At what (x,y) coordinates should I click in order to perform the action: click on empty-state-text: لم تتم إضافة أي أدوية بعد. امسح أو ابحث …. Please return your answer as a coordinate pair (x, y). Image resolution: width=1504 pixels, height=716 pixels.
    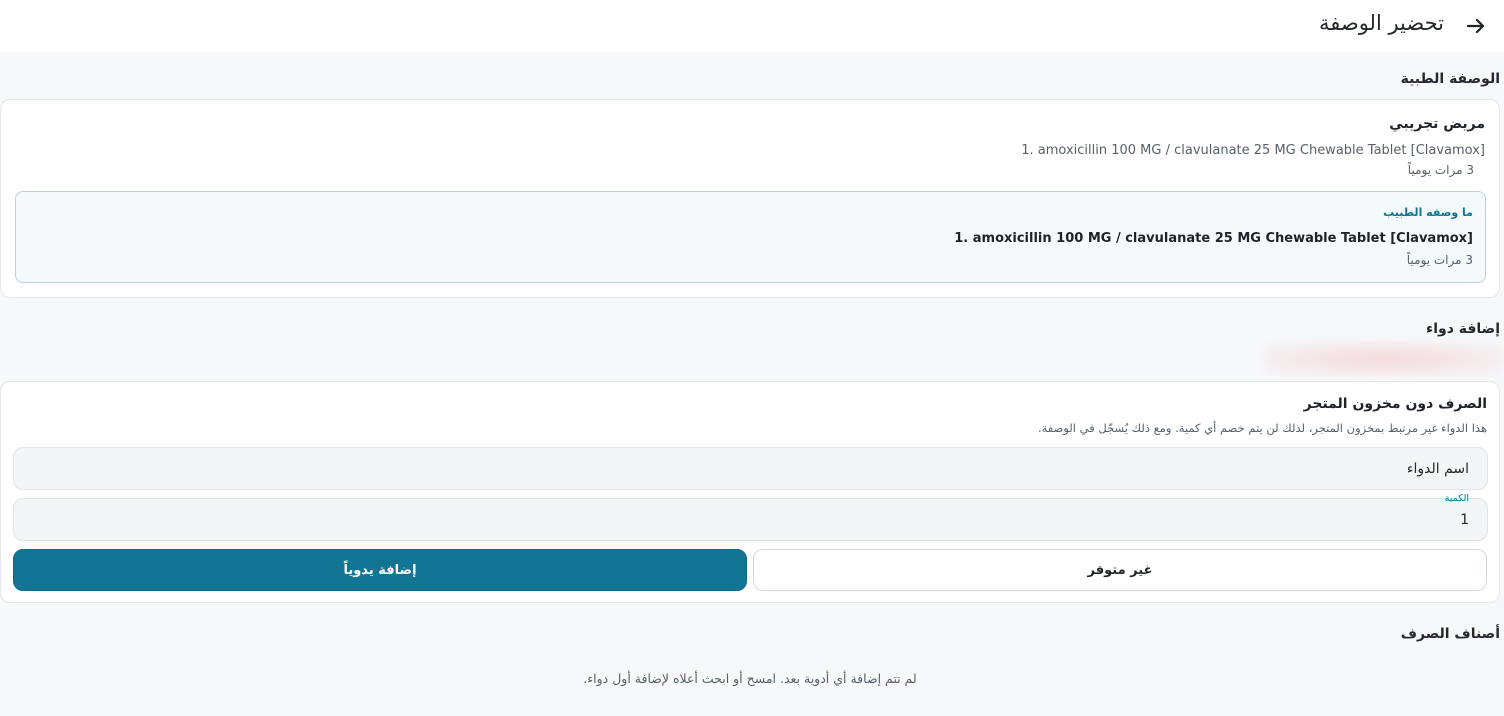
    Looking at the image, I should click on (750, 678).